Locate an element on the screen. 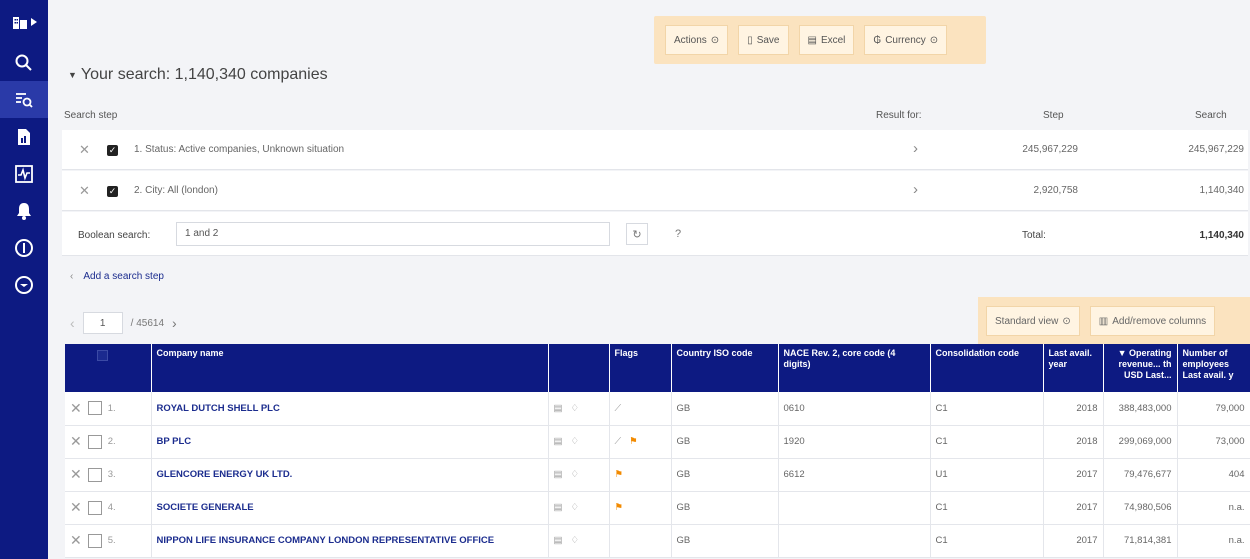 Image resolution: width=1250 pixels, height=559 pixels. step-label: 2. City: All (london) is located at coordinates (176, 190).